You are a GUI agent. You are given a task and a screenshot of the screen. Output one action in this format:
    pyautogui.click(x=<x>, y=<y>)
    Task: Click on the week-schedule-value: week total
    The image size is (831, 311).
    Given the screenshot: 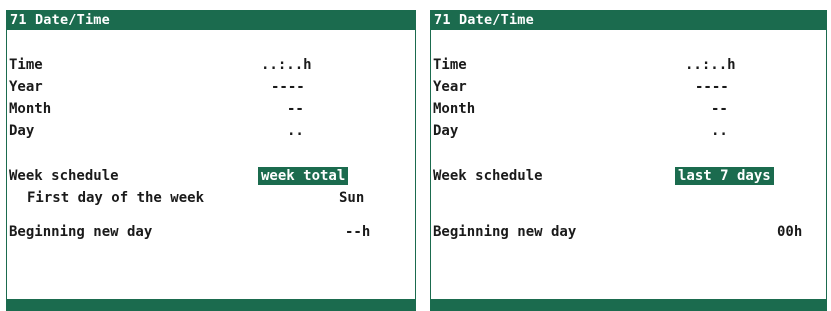 What is the action you would take?
    pyautogui.click(x=303, y=176)
    